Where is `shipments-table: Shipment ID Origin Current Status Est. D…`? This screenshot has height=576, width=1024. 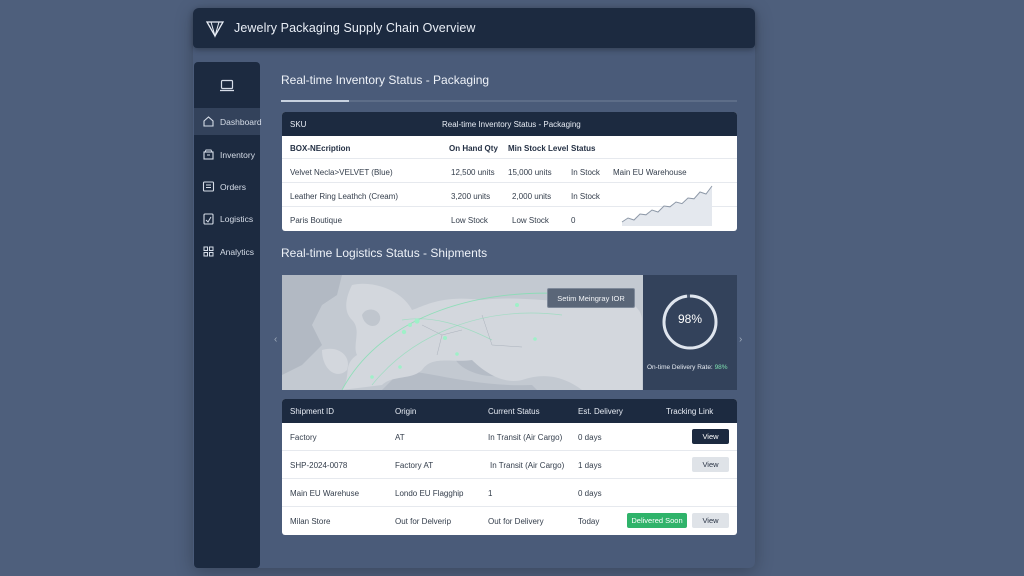 shipments-table: Shipment ID Origin Current Status Est. D… is located at coordinates (509, 467).